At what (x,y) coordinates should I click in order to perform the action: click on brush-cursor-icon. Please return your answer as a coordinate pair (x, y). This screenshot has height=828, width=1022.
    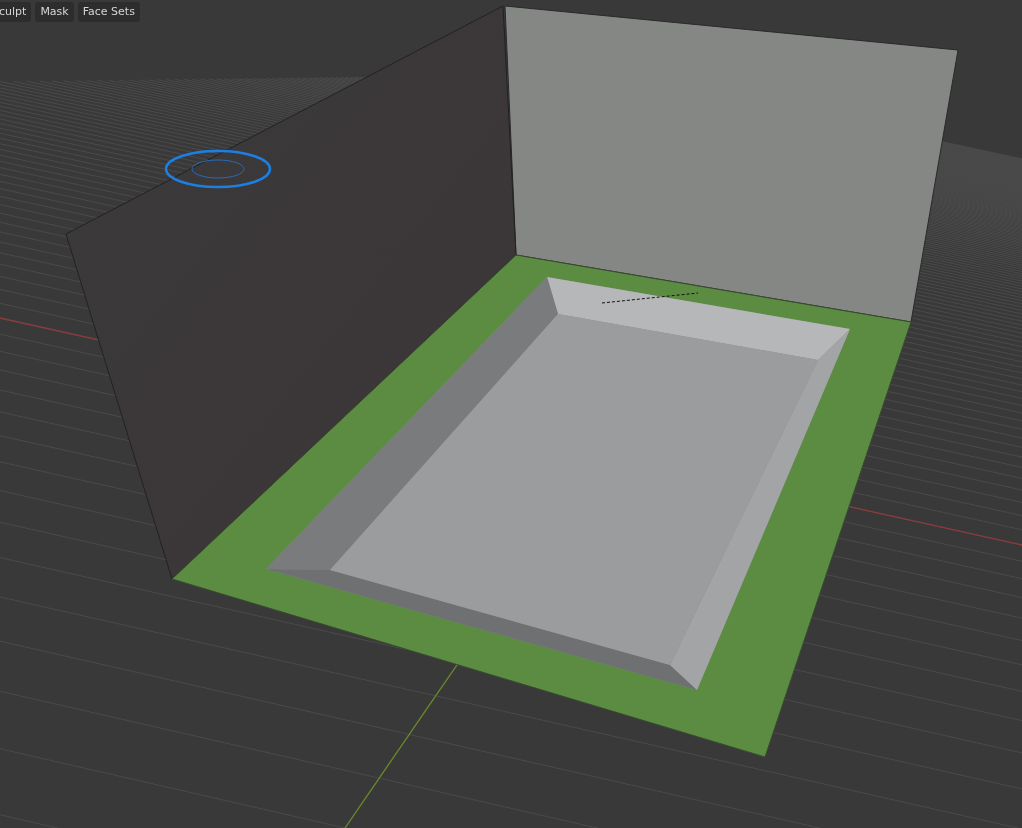
    Looking at the image, I should click on (218, 169).